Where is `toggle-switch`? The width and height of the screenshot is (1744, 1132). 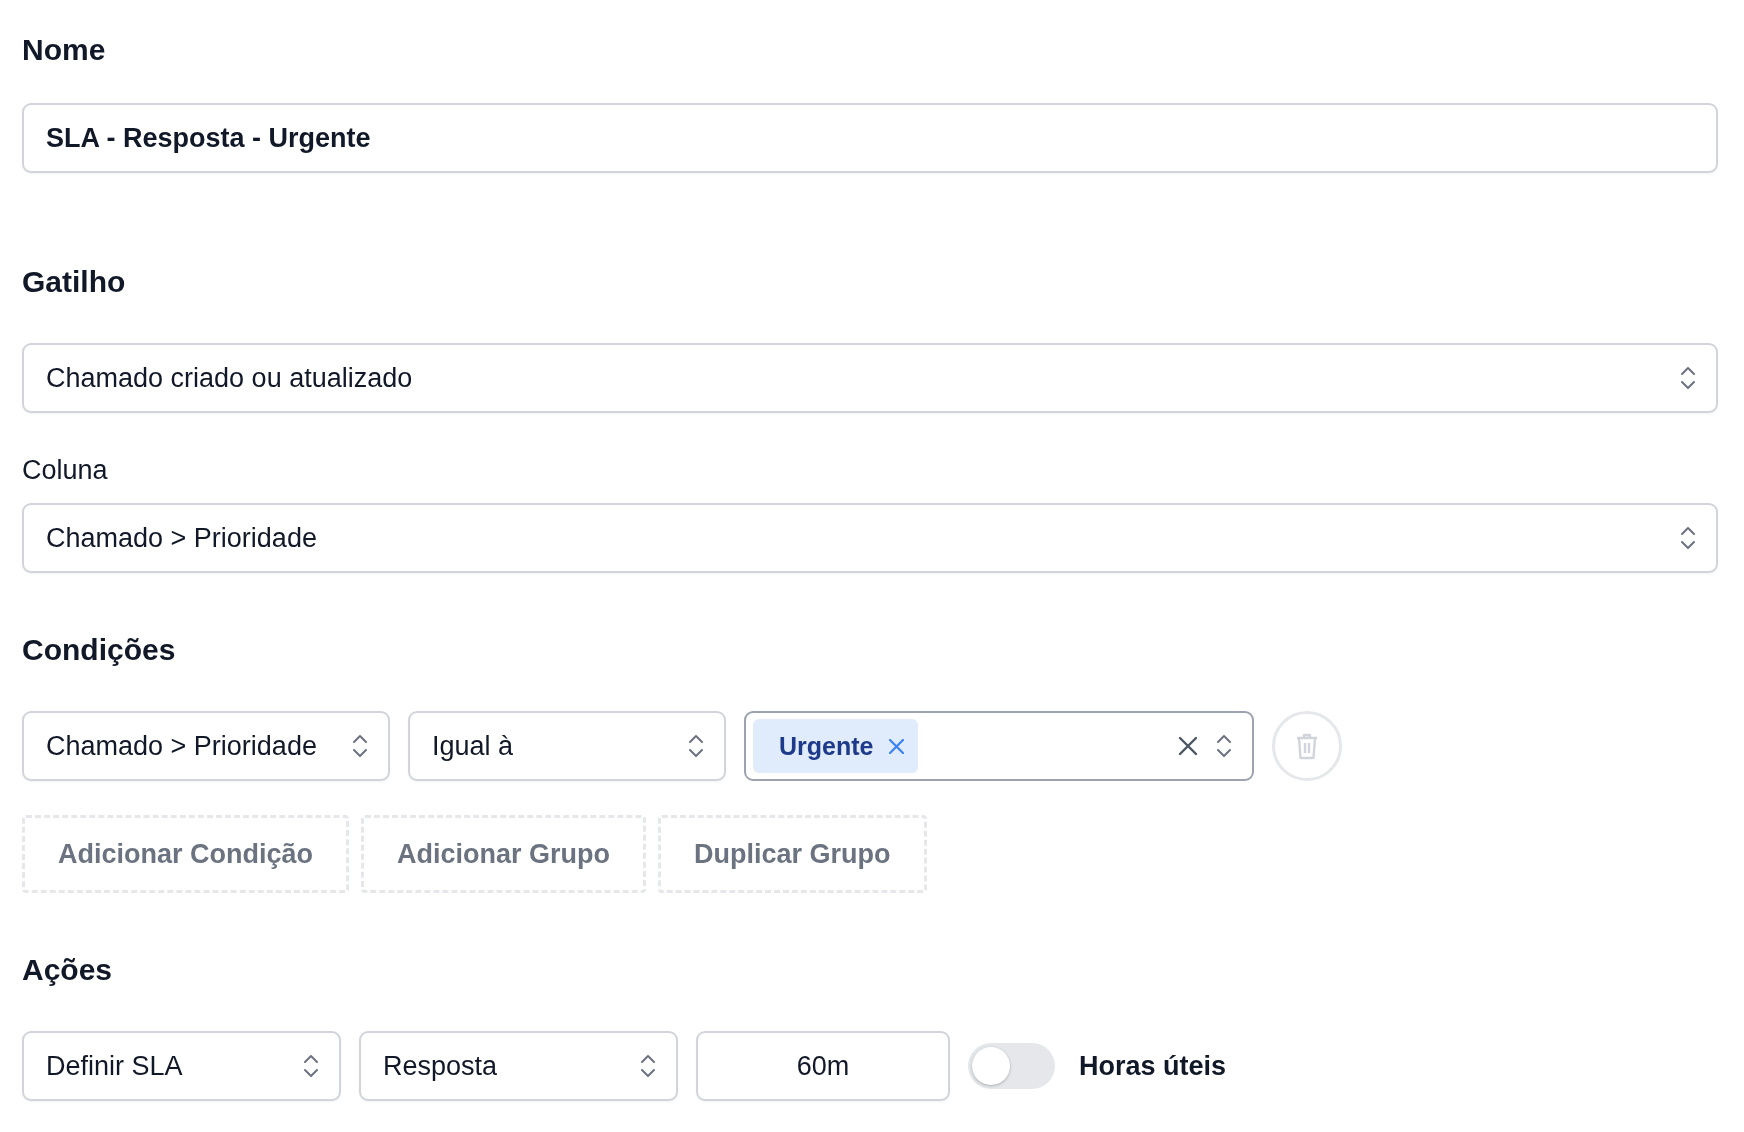 toggle-switch is located at coordinates (1011, 1066).